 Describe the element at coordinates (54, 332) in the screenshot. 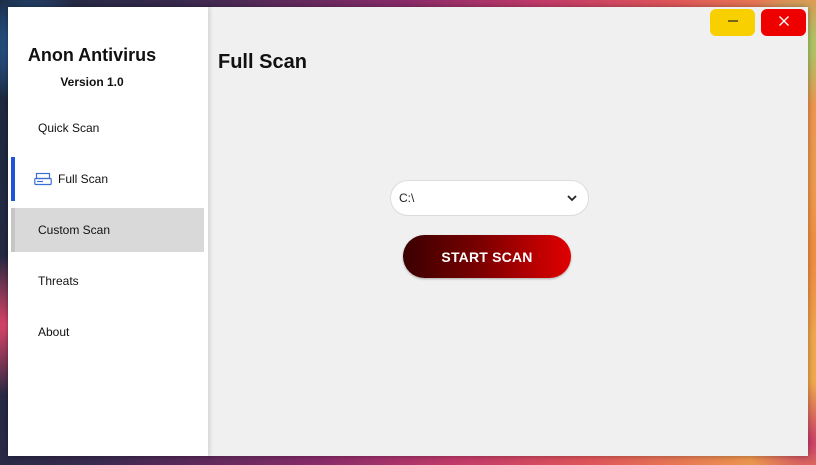

I see `sidebar-item-label: About` at that location.